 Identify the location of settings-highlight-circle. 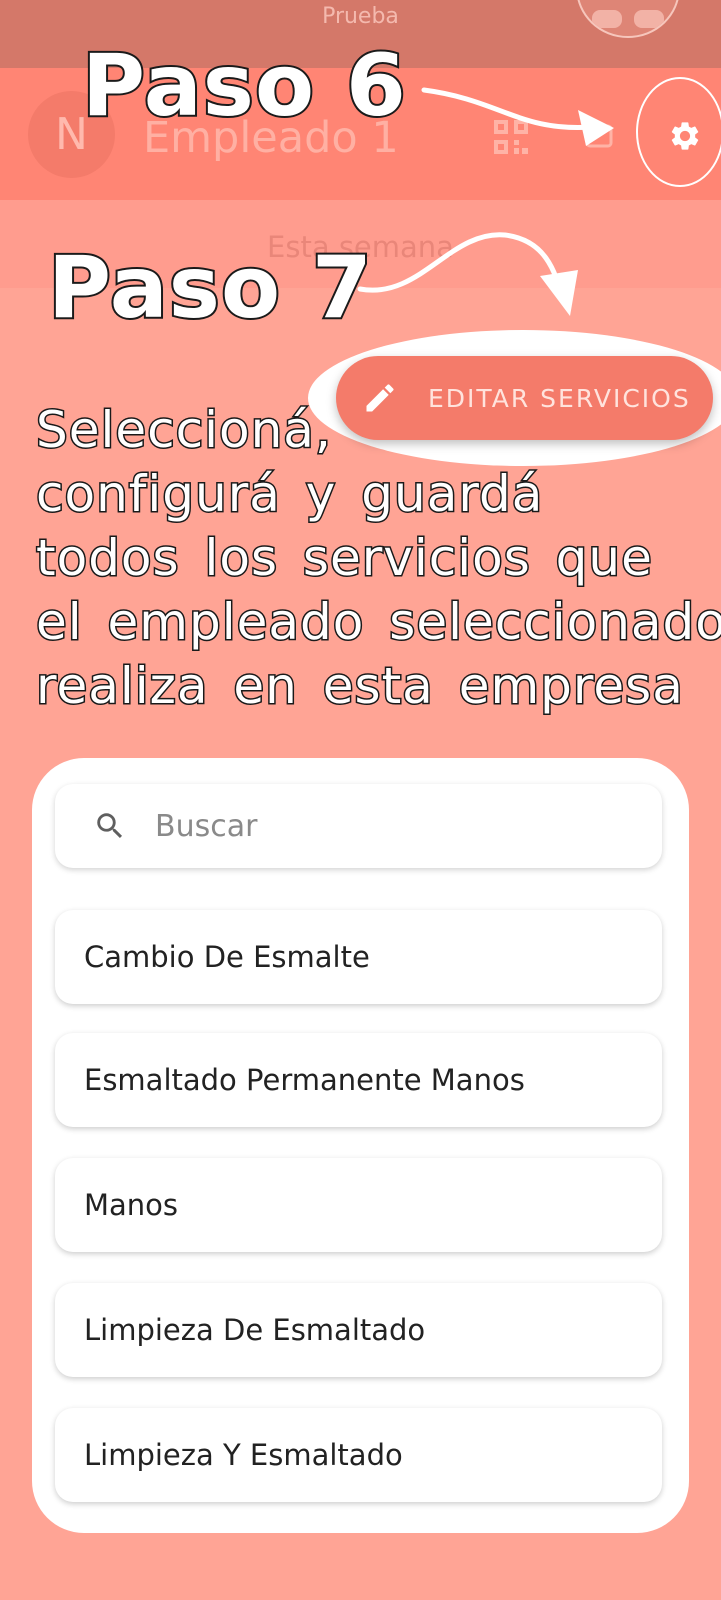
(678, 132).